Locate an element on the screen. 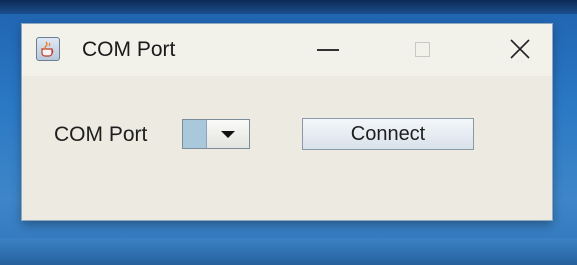 The image size is (577, 265). java-cup-icon is located at coordinates (48, 49).